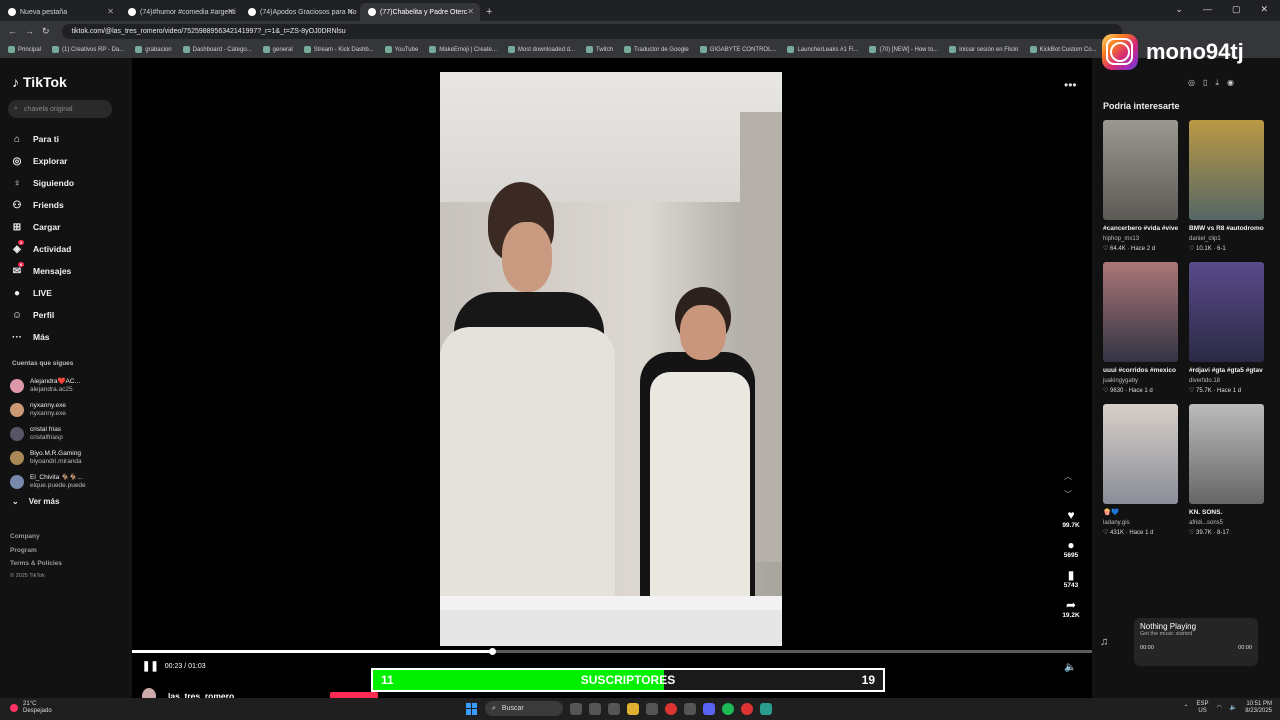 The image size is (1280, 720). Describe the element at coordinates (420, 12) in the screenshot. I see `tab-chabelita: (77)Chabelita y Padre Oterc ✕` at that location.